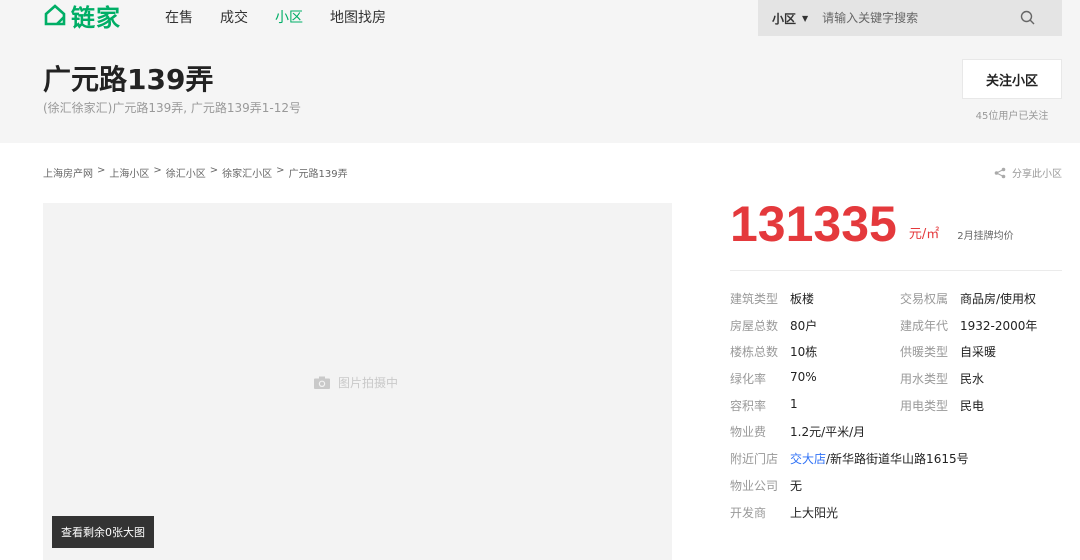 This screenshot has height=560, width=1080. Describe the element at coordinates (748, 512) in the screenshot. I see `info-label: 开发商` at that location.